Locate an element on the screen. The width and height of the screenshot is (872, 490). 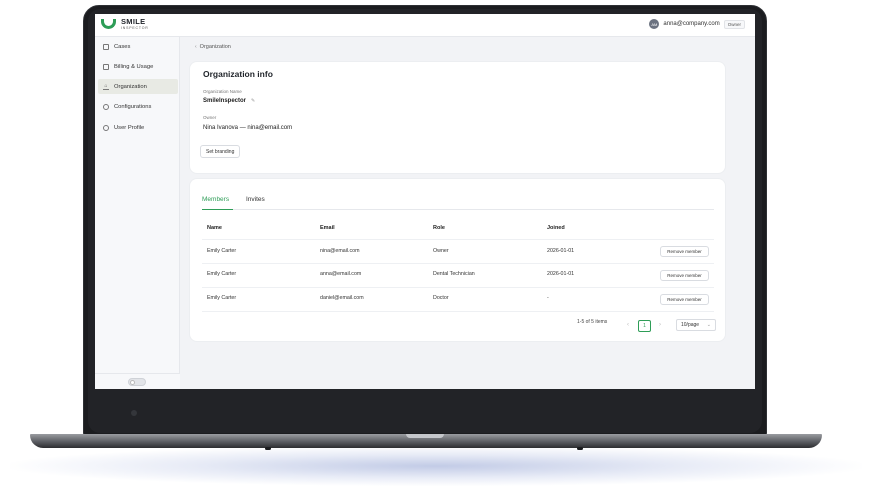
column-header-email: Email is located at coordinates (327, 228).